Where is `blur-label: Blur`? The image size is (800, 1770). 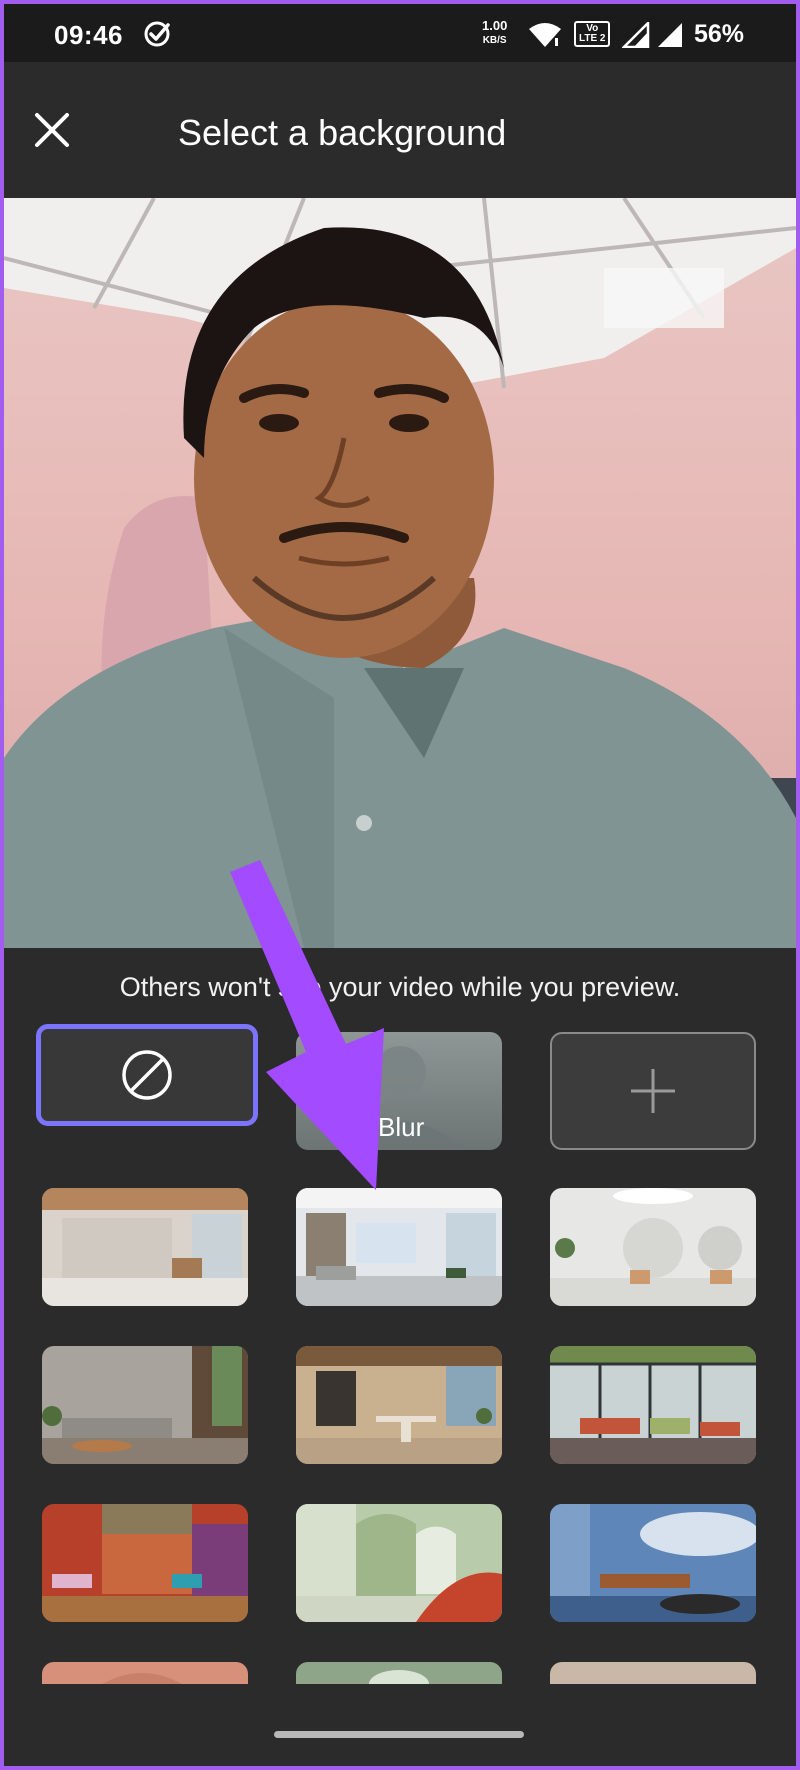 blur-label: Blur is located at coordinates (401, 1127).